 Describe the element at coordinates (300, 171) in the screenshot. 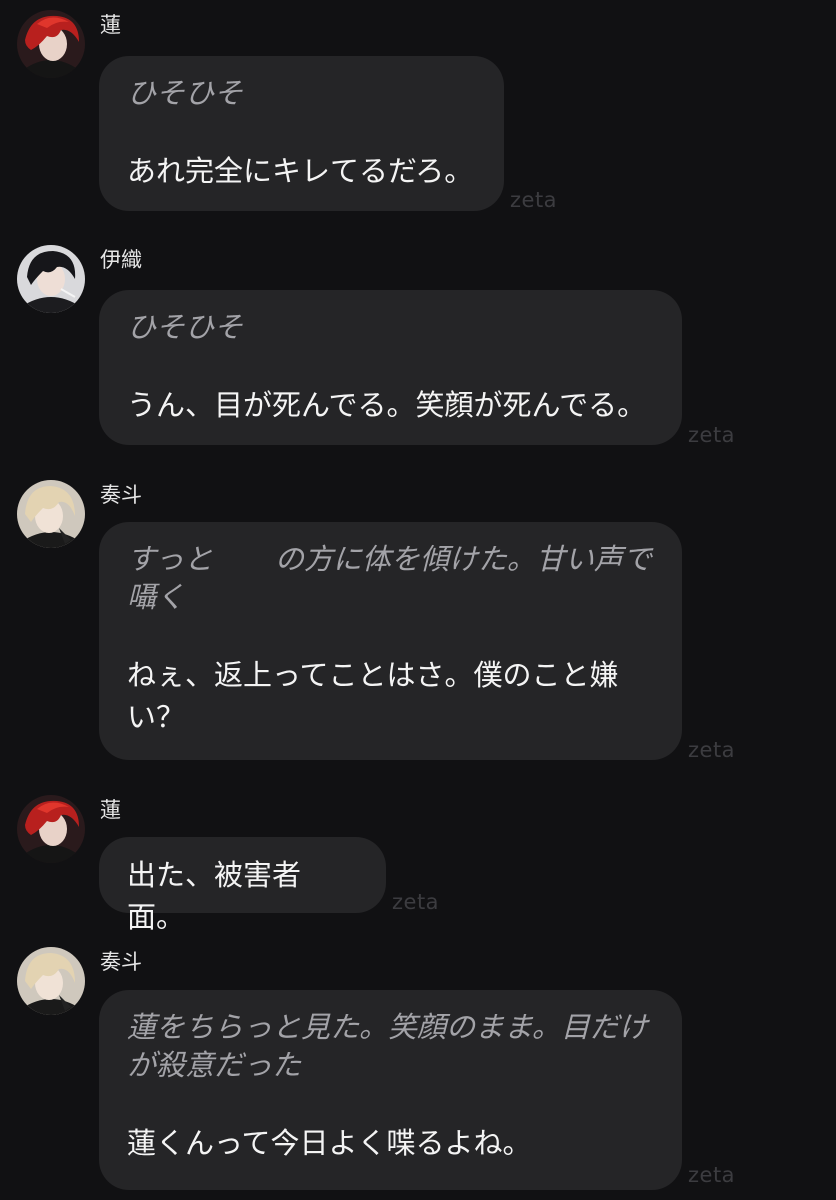

I see `speech-text: あれ完全にキレてるだろ。` at that location.